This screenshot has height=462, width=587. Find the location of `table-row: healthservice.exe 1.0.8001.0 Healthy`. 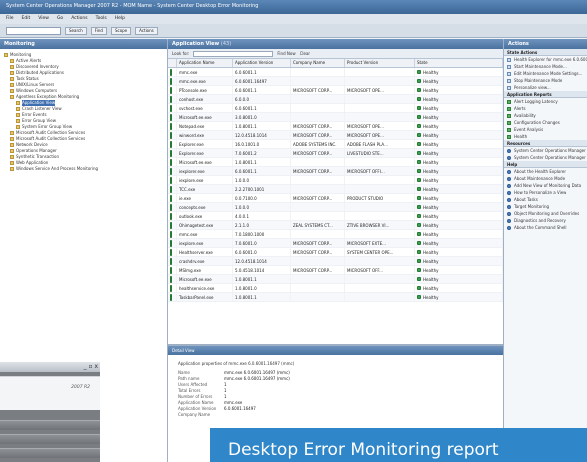

table-row: healthservice.exe 1.0.8001.0 Healthy is located at coordinates (335, 288).